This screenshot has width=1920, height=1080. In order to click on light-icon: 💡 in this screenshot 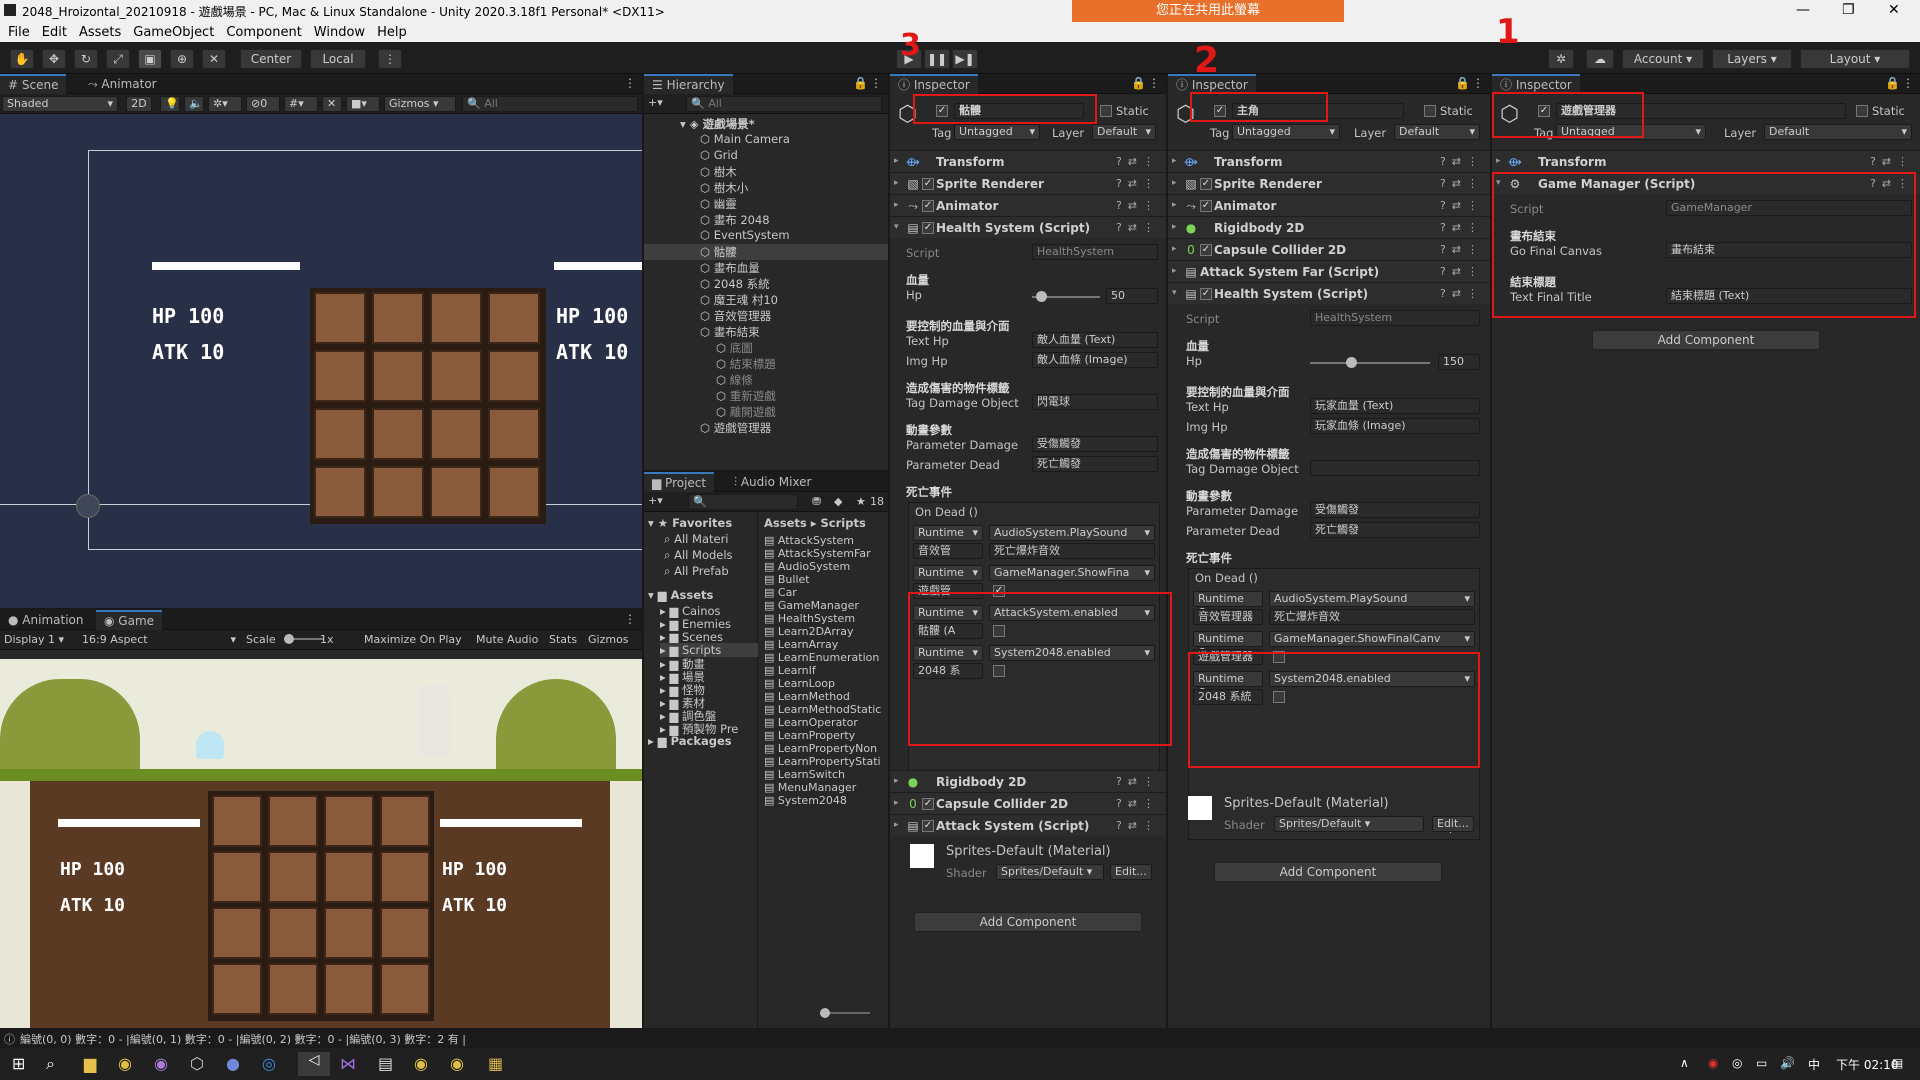, I will do `click(170, 104)`.